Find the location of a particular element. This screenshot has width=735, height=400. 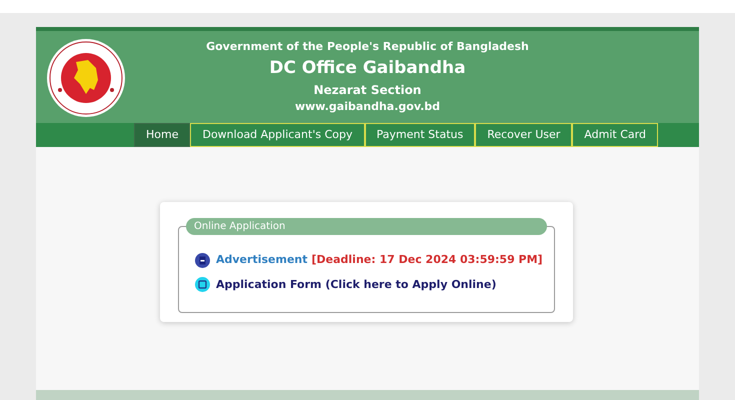

nav-link: Download Applicant's Copy is located at coordinates (277, 135).